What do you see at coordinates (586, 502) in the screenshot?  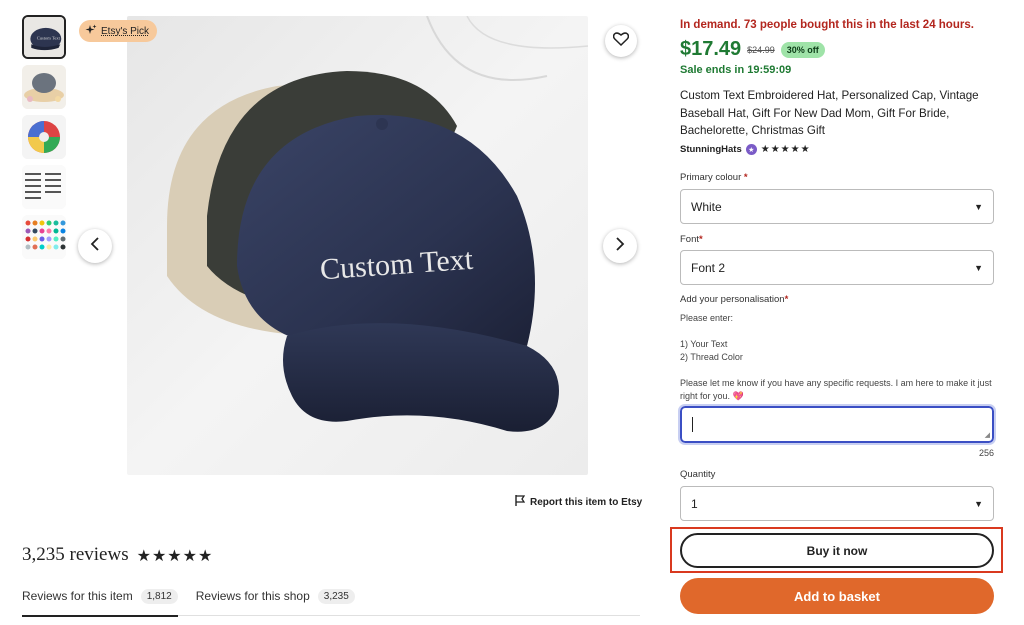 I see `report-item-label: Report this item to Etsy` at bounding box center [586, 502].